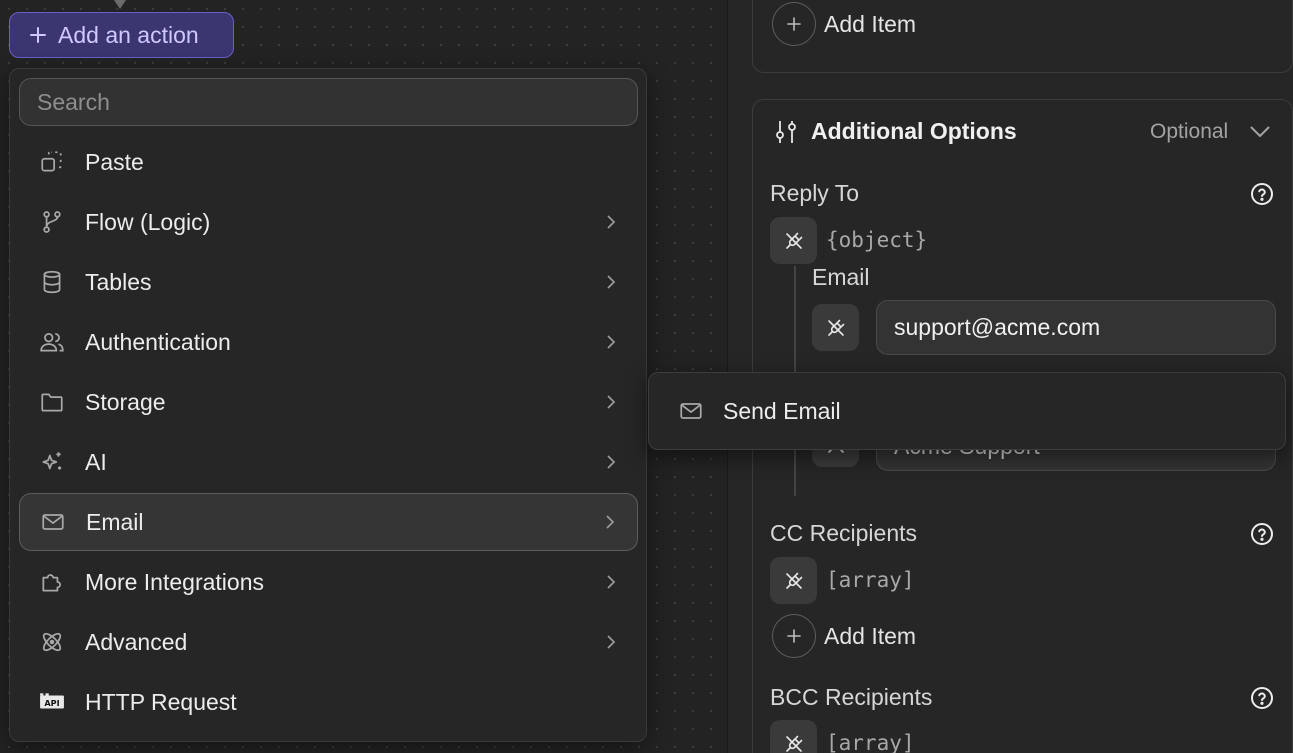  What do you see at coordinates (843, 533) in the screenshot?
I see `cc-recipients-label: CC Recipients` at bounding box center [843, 533].